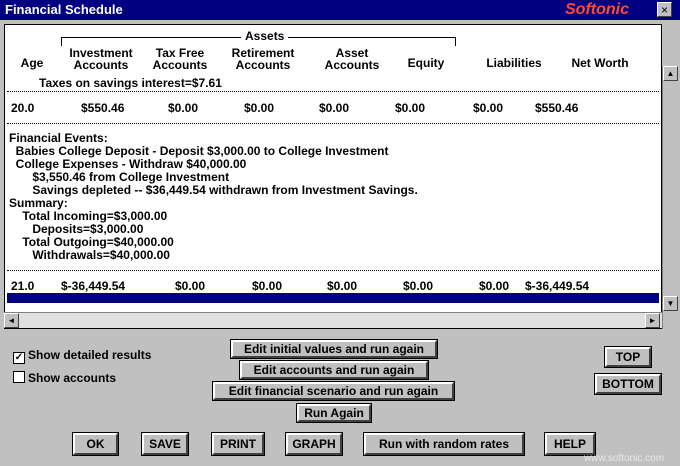  What do you see at coordinates (426, 63) in the screenshot?
I see `col-equity: Equity` at bounding box center [426, 63].